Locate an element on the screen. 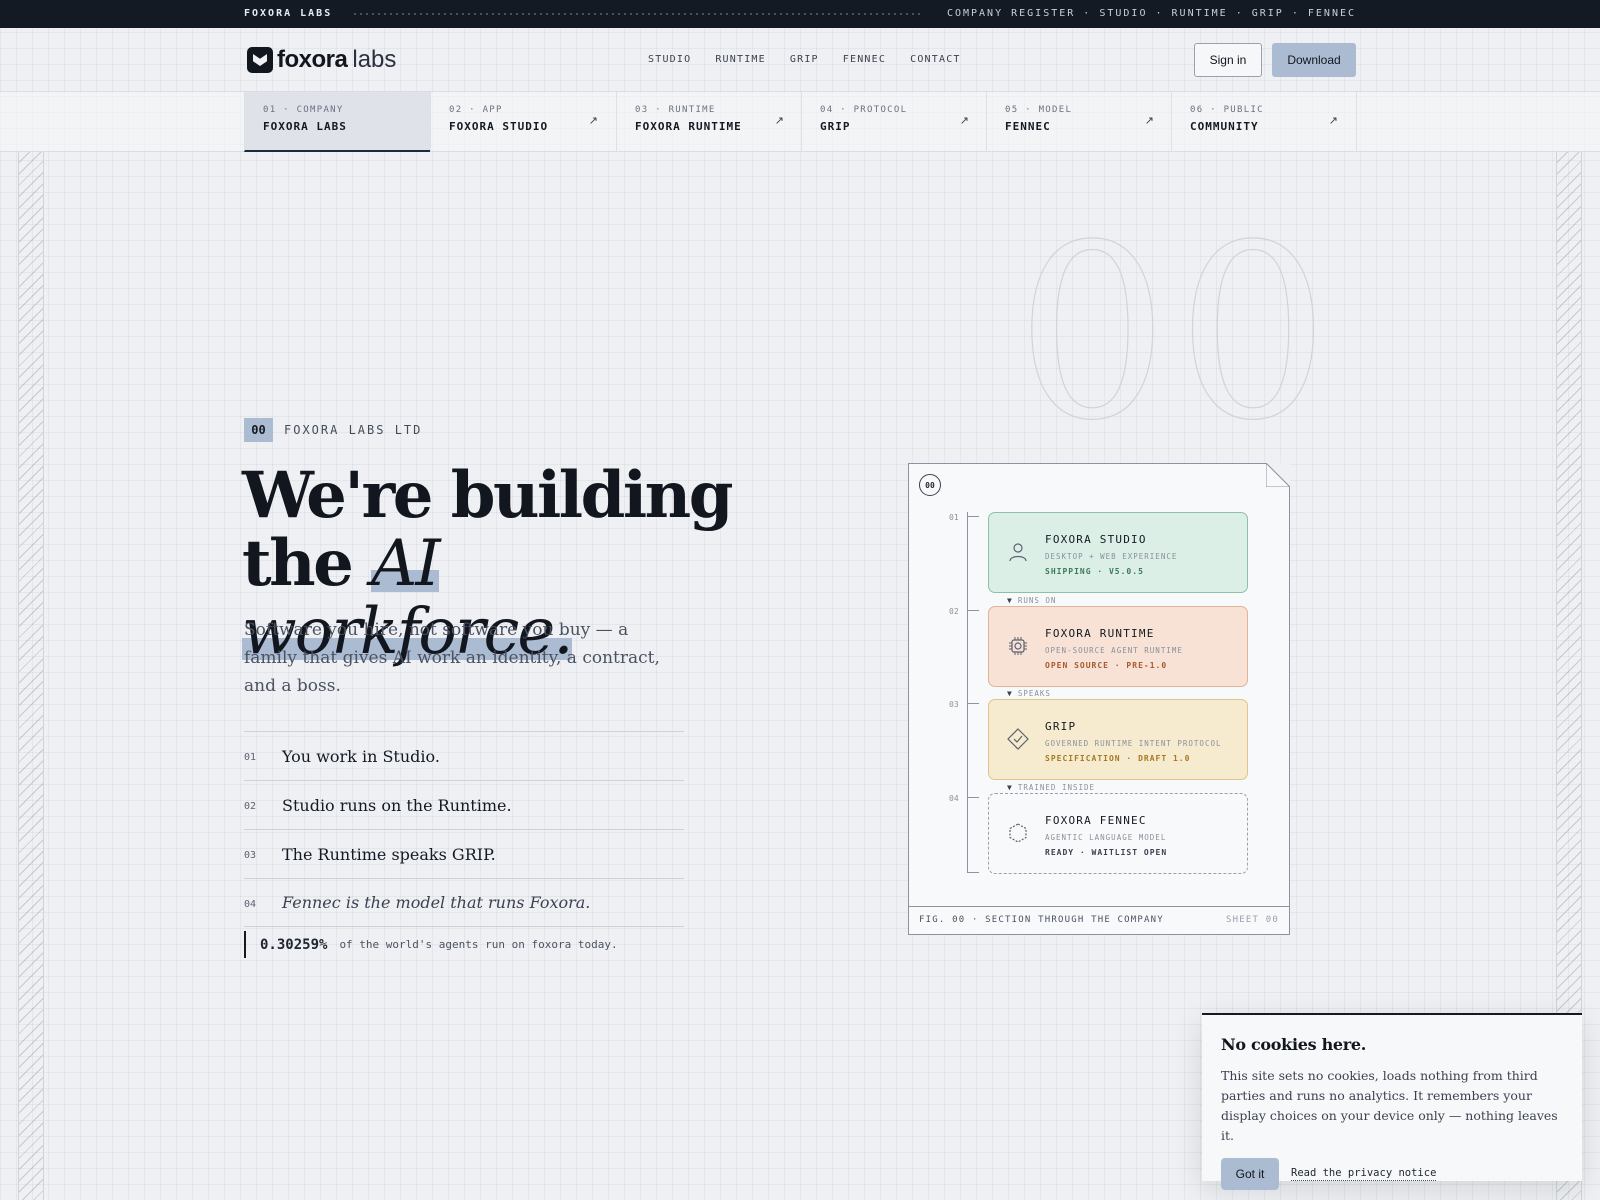 This screenshot has width=1600, height=1200. big-outline-number: 00 is located at coordinates (1176, 326).